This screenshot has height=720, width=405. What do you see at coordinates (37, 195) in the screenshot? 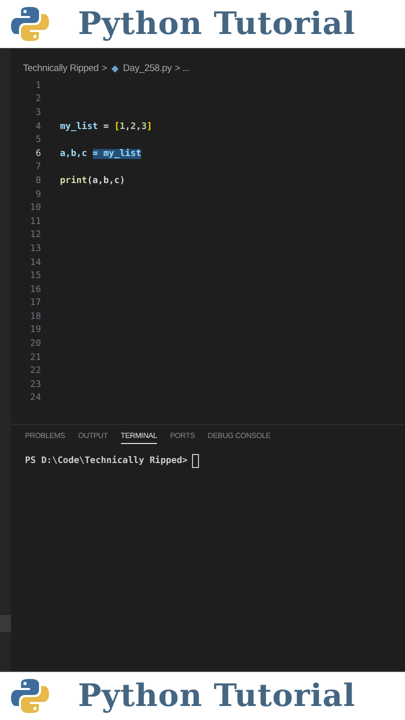
I see `line-number: 9` at bounding box center [37, 195].